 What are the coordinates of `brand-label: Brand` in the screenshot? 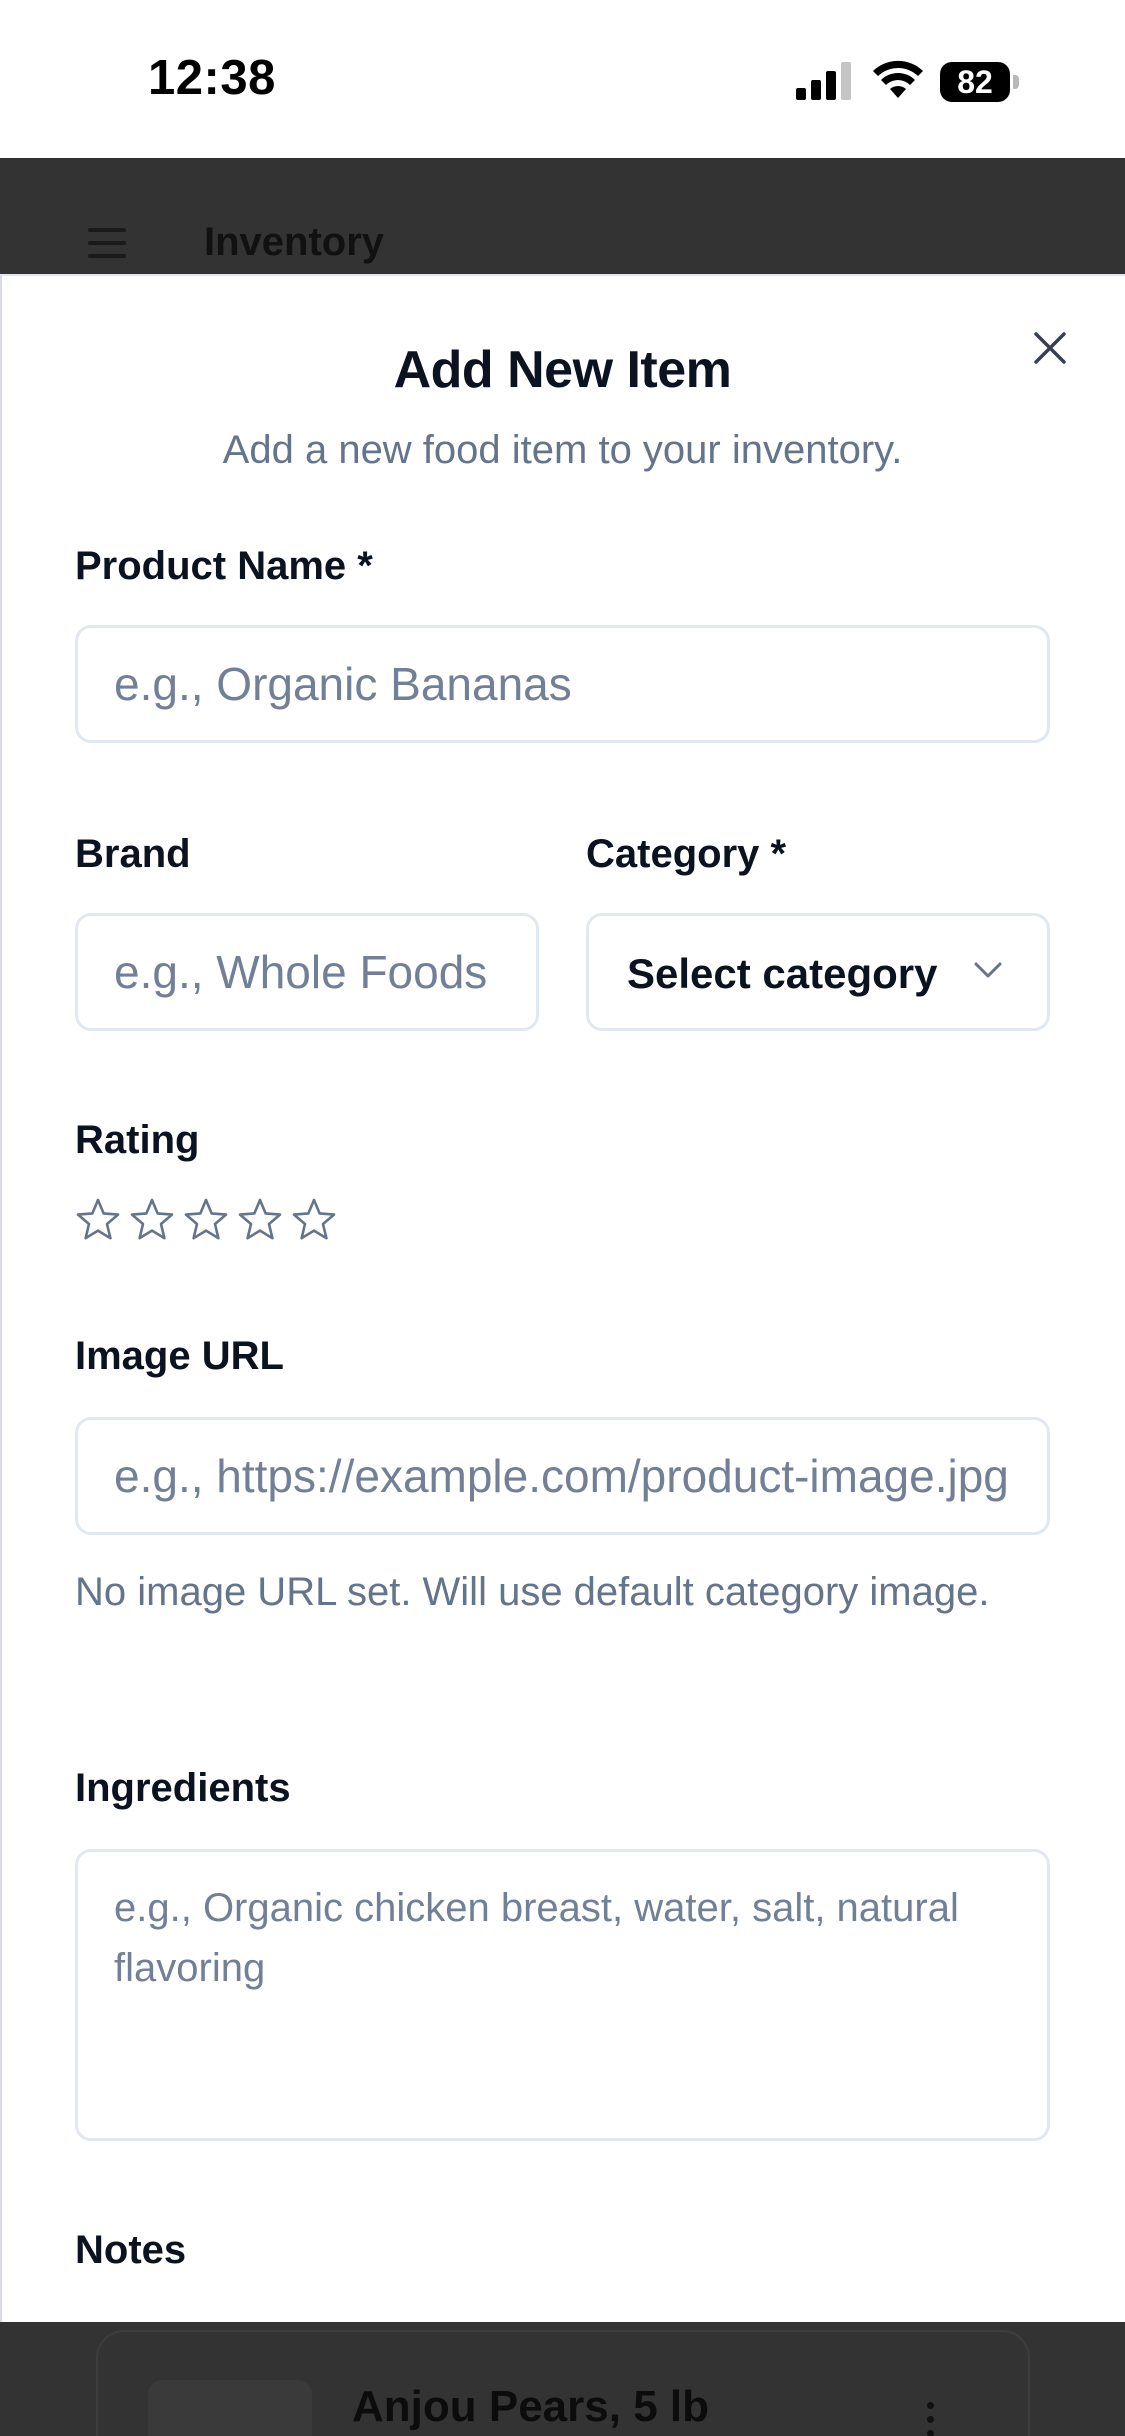 It's located at (133, 854).